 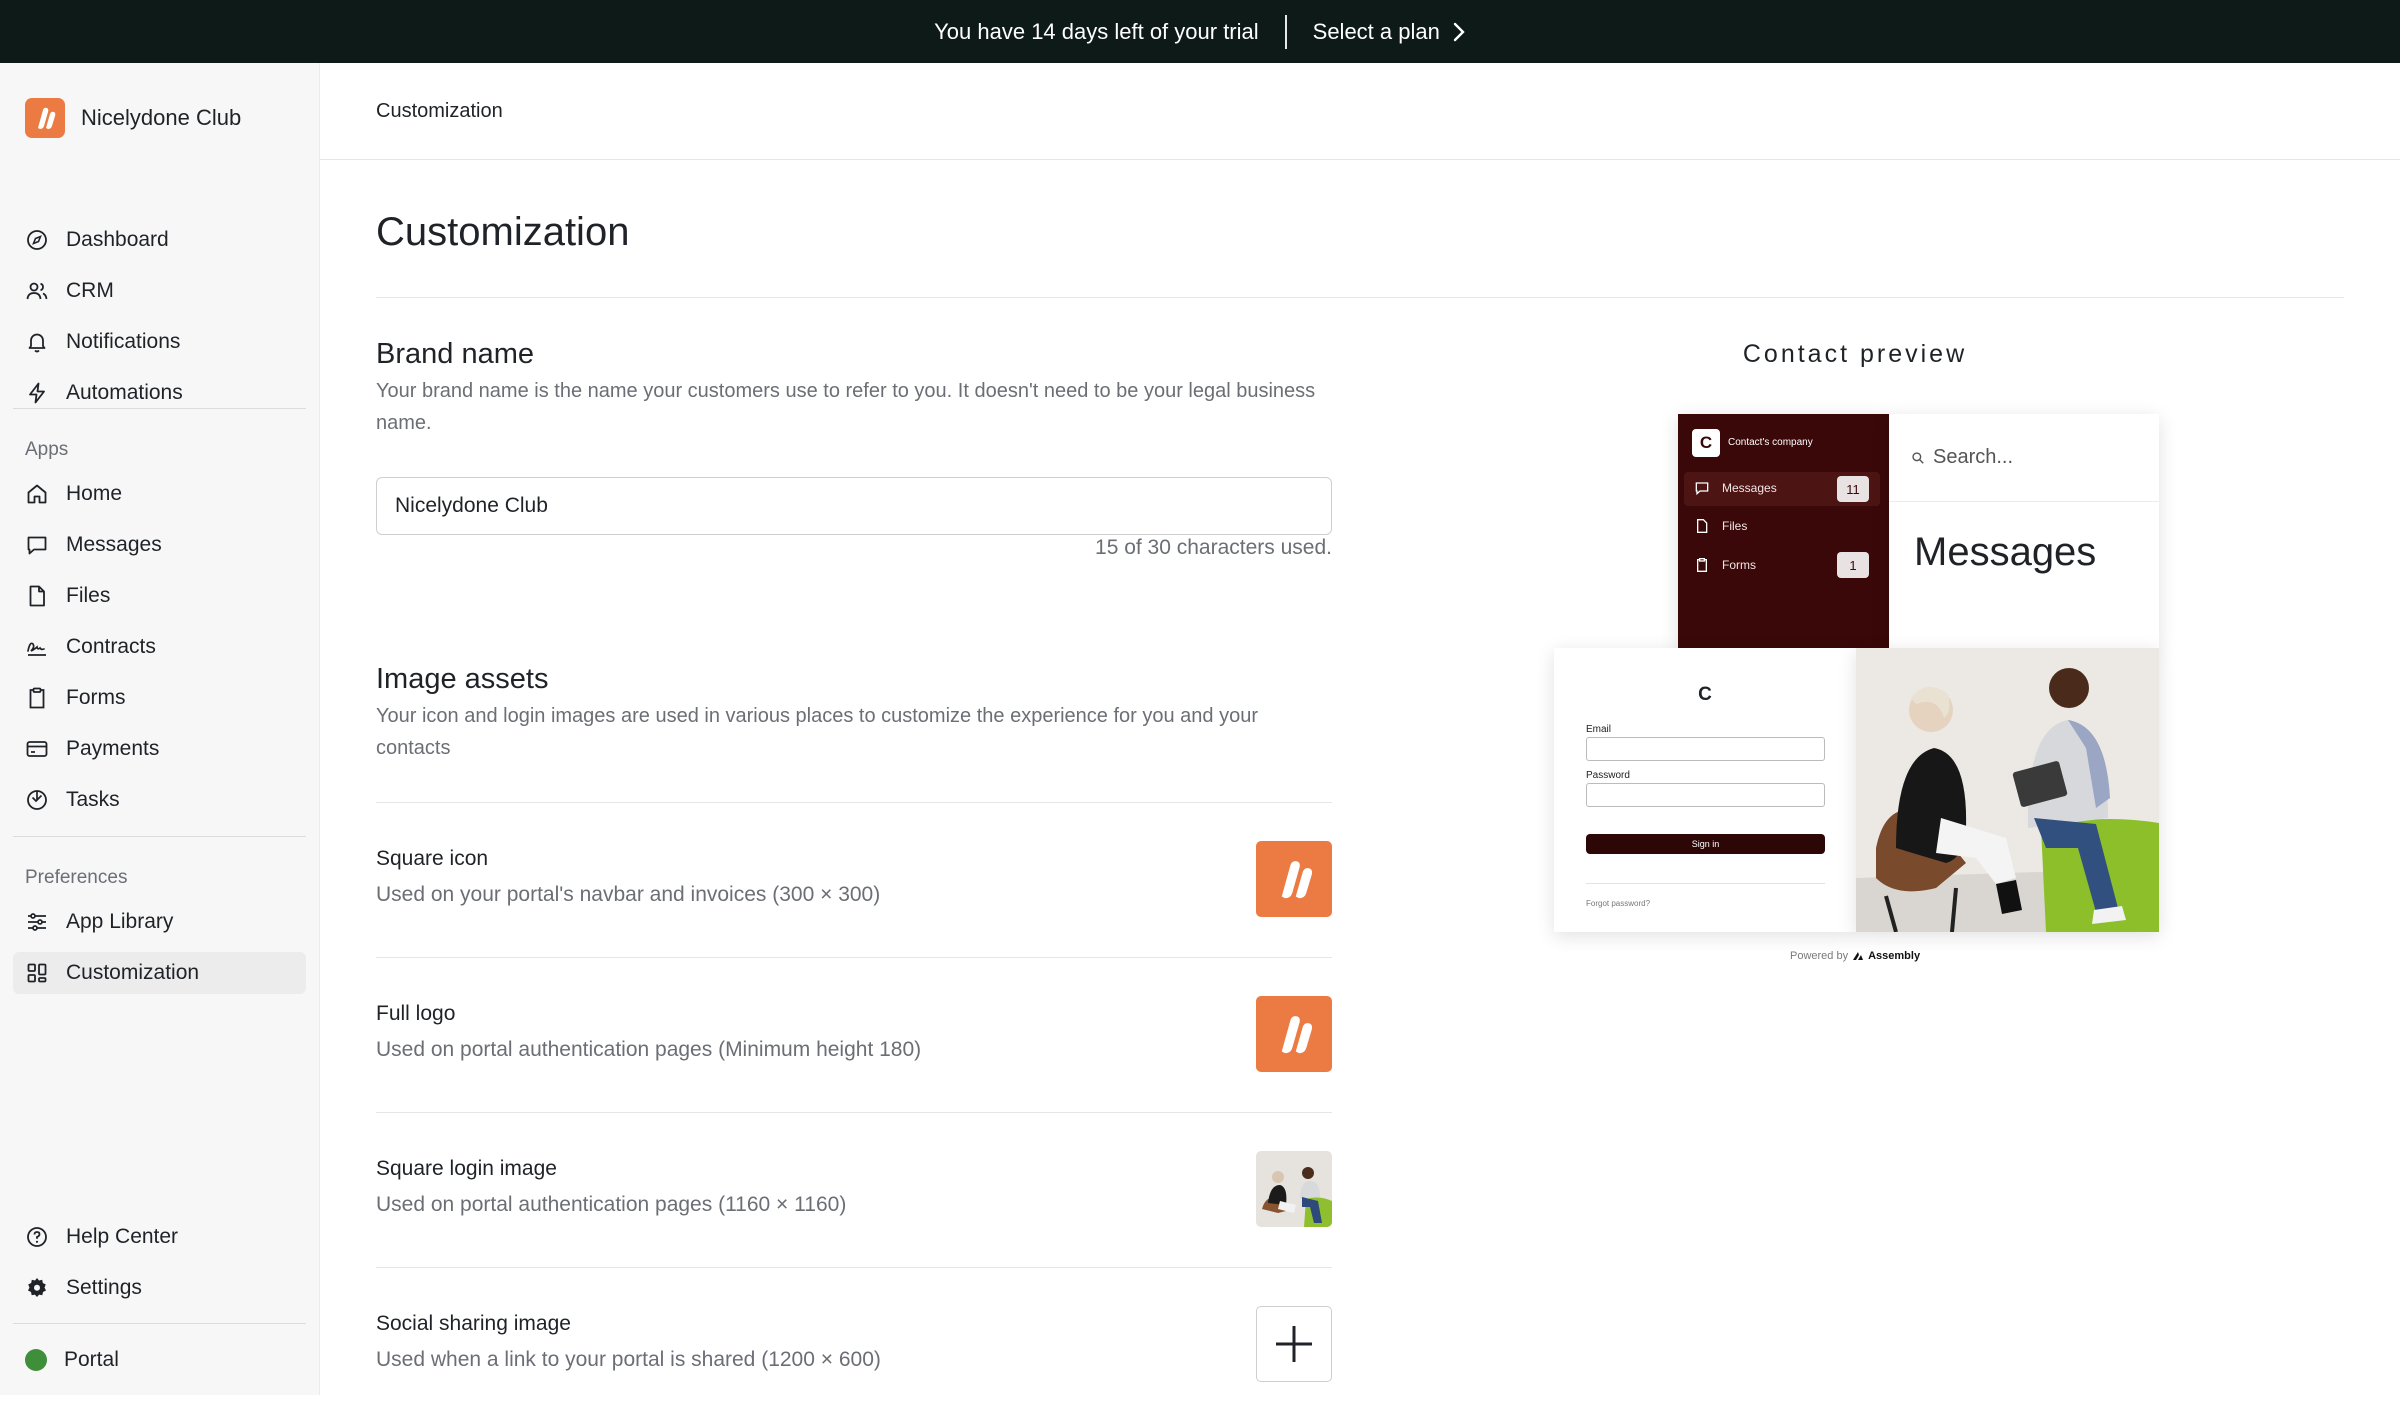 What do you see at coordinates (117, 239) in the screenshot?
I see `sidebar-item-label: Dashboard` at bounding box center [117, 239].